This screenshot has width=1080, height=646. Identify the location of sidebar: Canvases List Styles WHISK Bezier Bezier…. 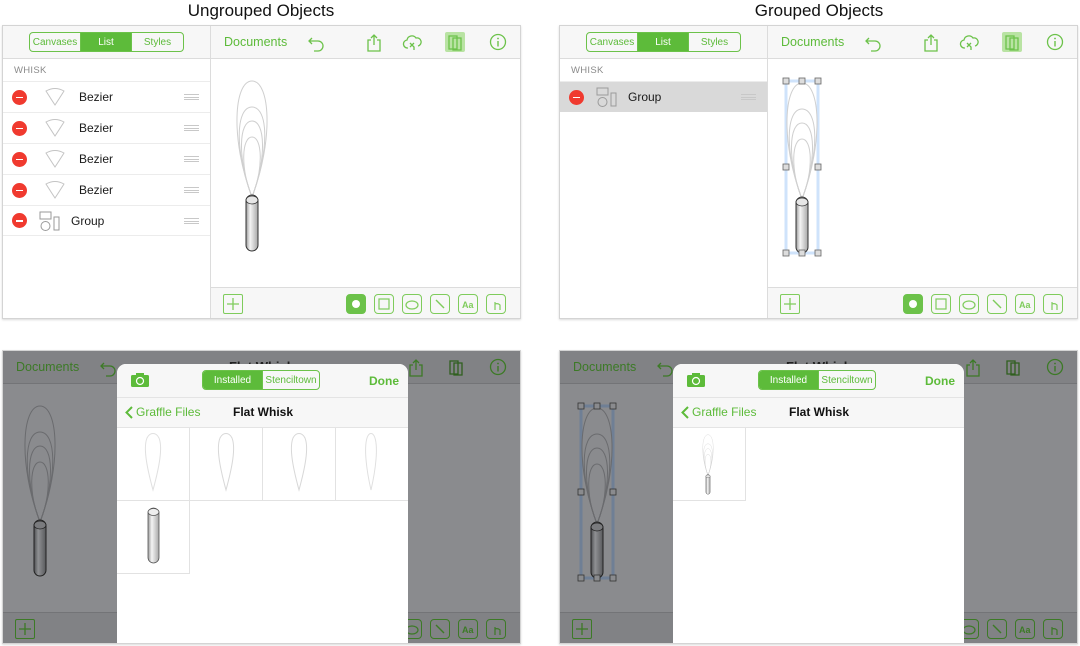
(107, 172).